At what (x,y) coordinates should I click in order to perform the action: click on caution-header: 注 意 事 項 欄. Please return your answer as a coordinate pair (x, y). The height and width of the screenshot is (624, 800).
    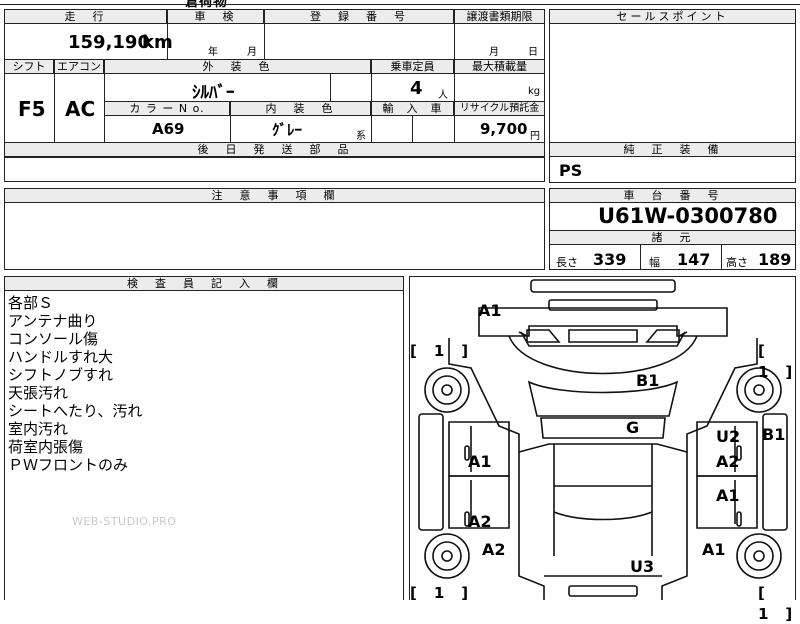
    Looking at the image, I should click on (274, 195).